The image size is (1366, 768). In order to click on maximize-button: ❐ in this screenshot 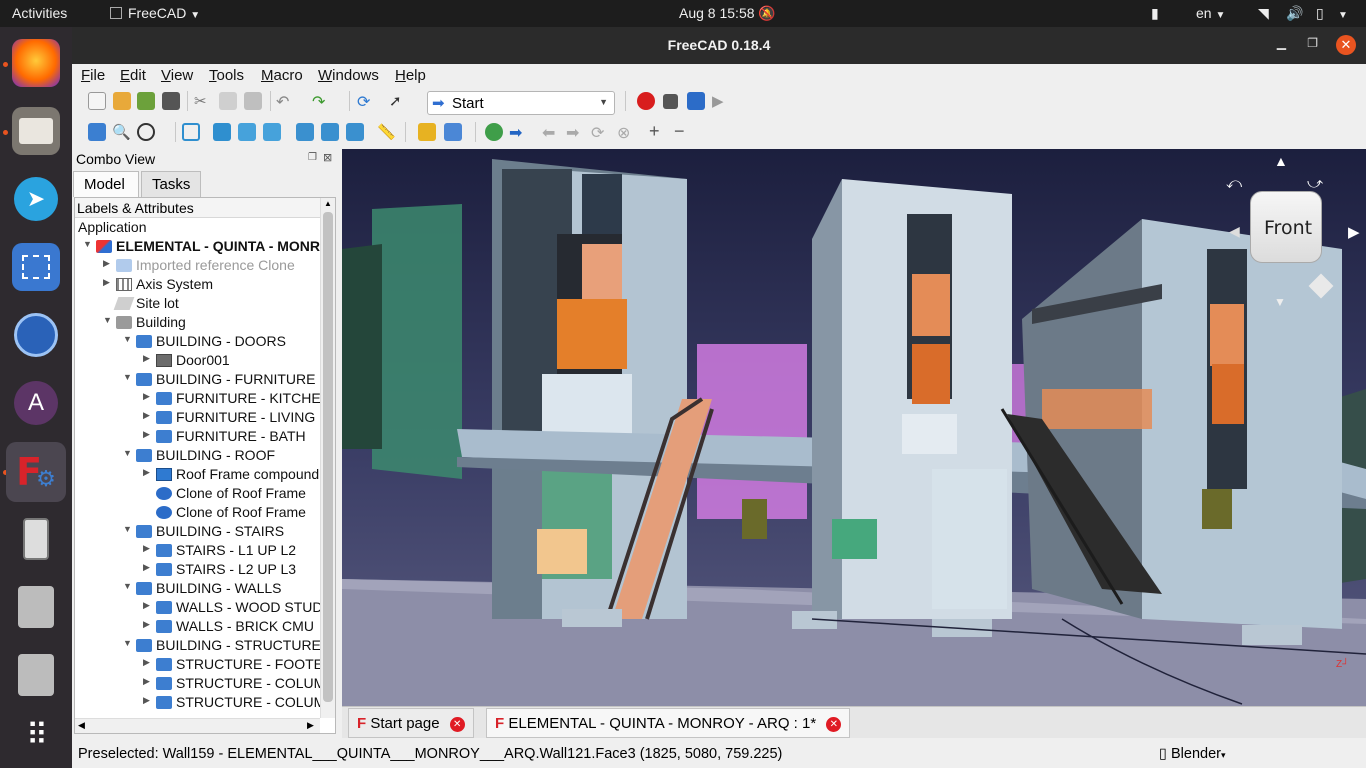, I will do `click(1312, 43)`.